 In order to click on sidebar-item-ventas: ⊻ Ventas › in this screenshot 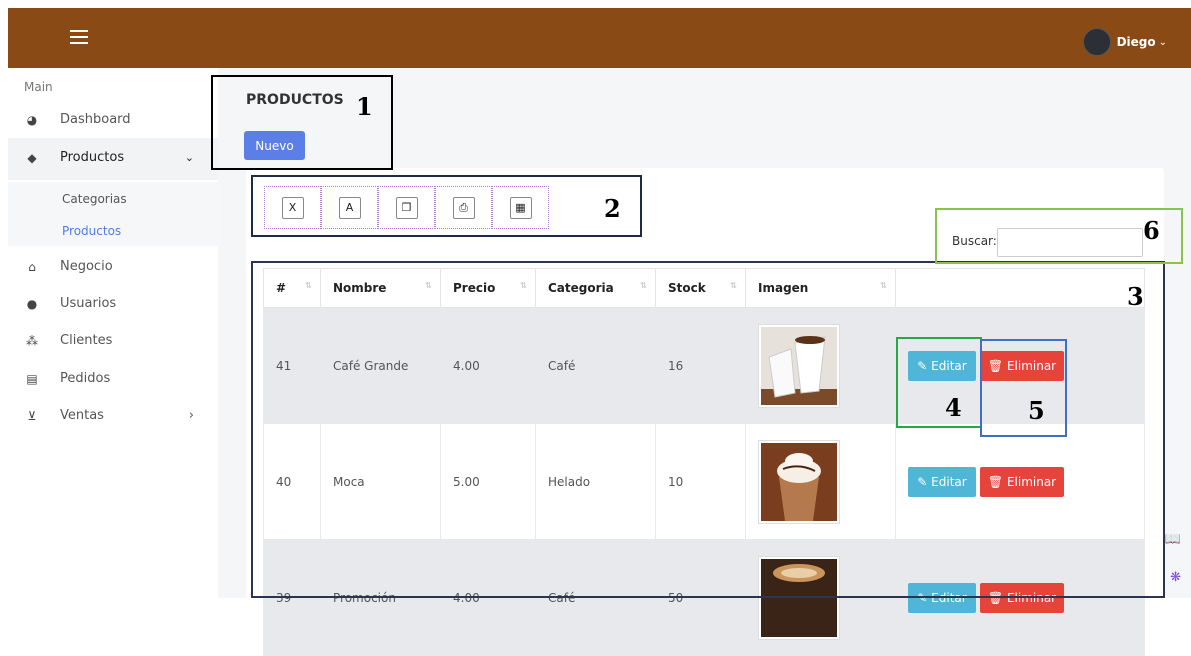, I will do `click(109, 415)`.